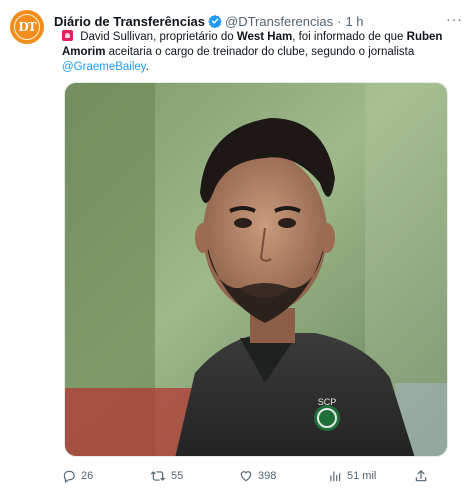  What do you see at coordinates (87, 476) in the screenshot?
I see `reply-count: 26` at bounding box center [87, 476].